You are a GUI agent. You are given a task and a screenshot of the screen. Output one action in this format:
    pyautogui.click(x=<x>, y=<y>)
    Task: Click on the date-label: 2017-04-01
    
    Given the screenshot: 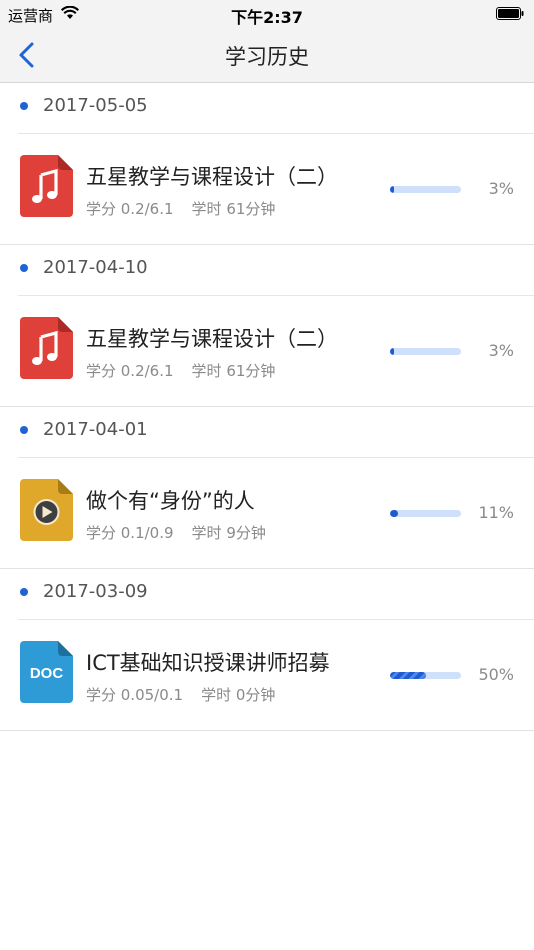 What is the action you would take?
    pyautogui.click(x=95, y=429)
    